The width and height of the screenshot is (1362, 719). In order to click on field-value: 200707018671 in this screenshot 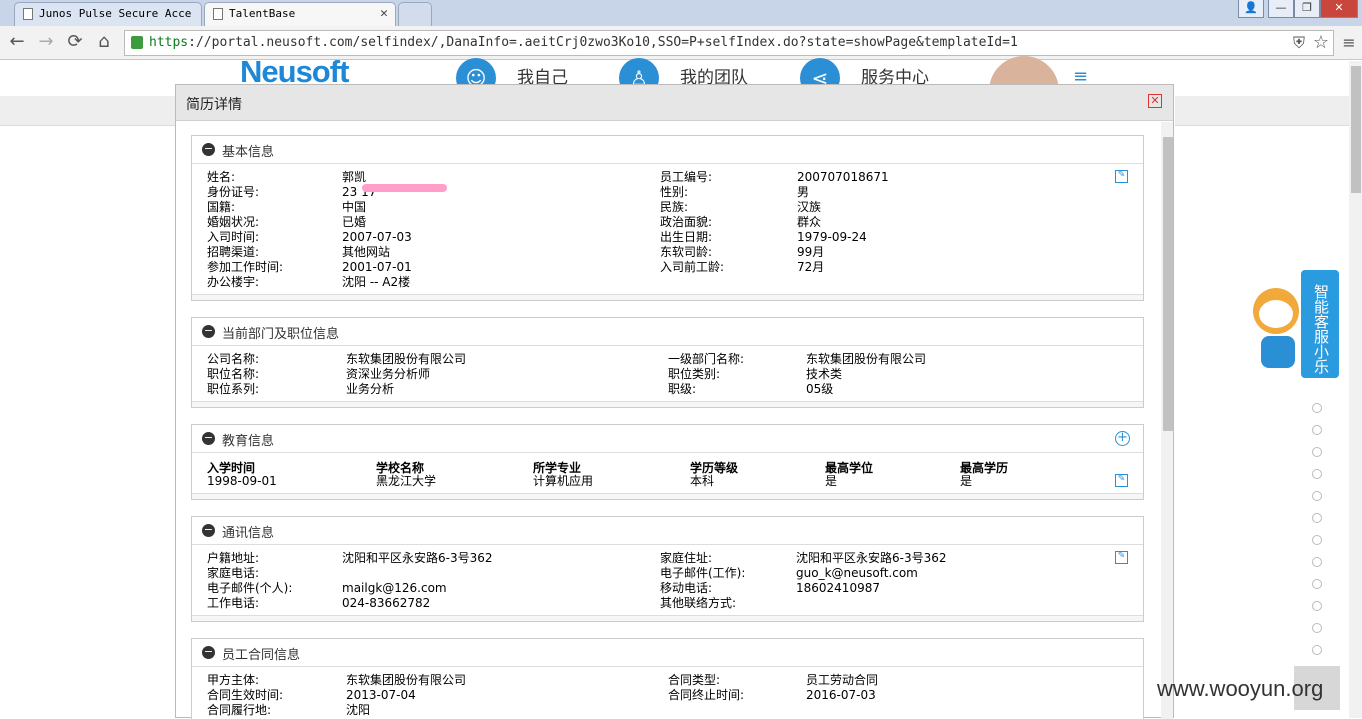, I will do `click(843, 177)`.